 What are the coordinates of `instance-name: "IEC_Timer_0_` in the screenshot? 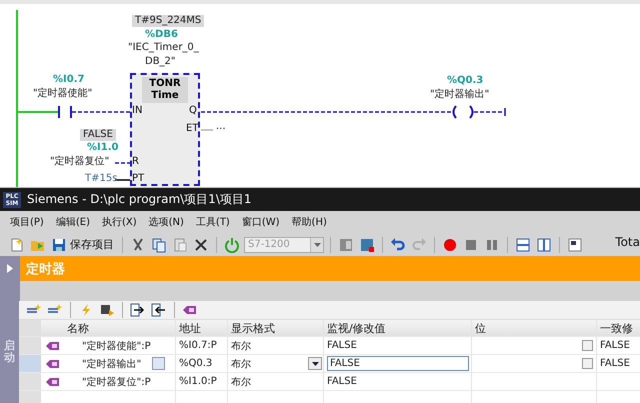 It's located at (163, 48).